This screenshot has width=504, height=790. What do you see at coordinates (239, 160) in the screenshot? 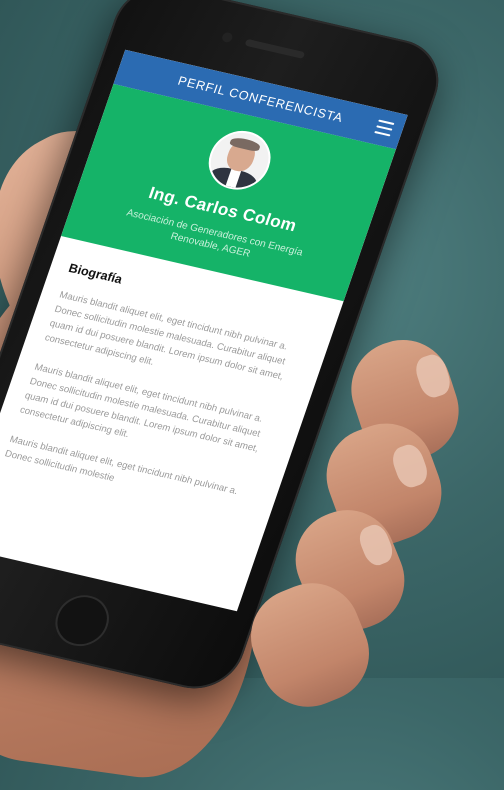
I see `avatar` at bounding box center [239, 160].